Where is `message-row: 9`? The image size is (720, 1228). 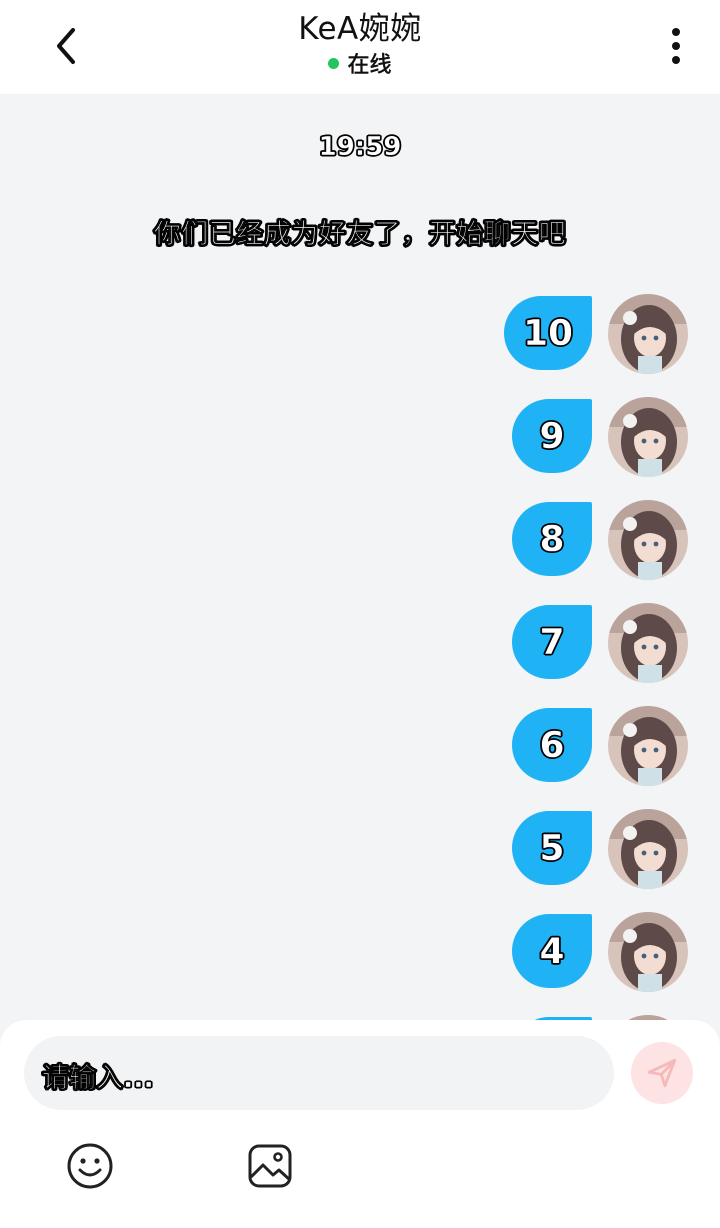 message-row: 9 is located at coordinates (360, 437).